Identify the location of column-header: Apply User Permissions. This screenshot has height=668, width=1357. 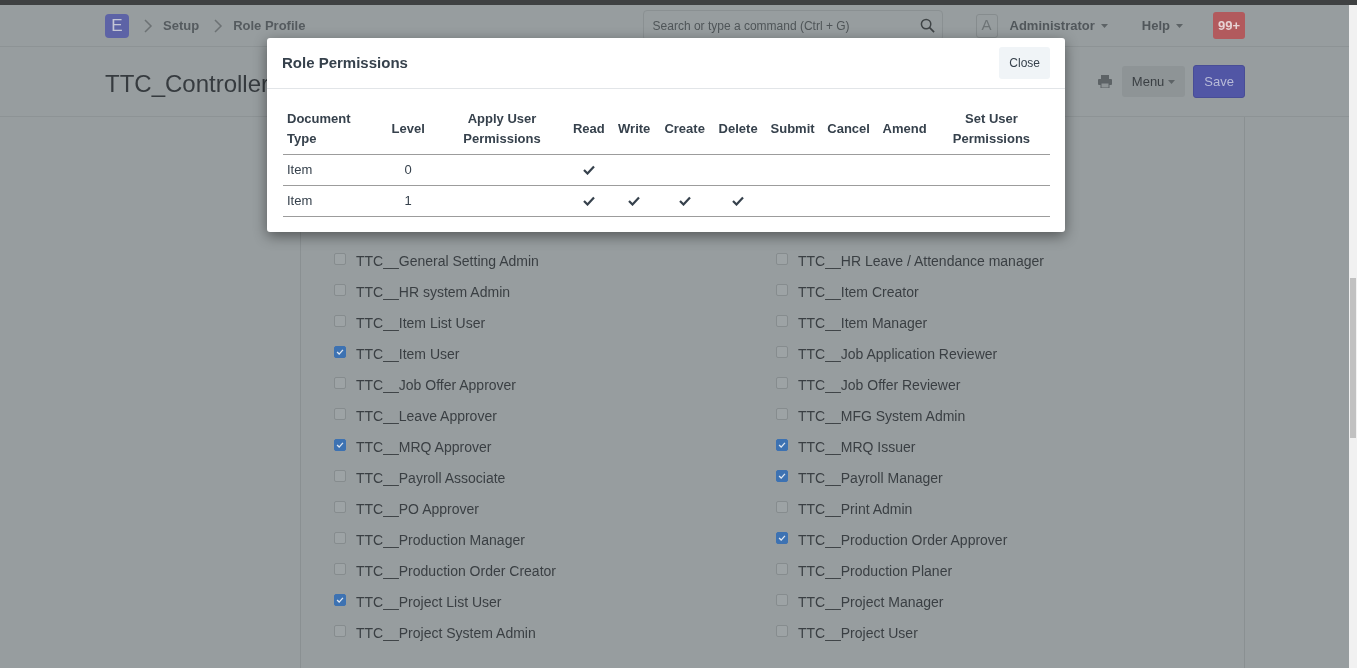
(502, 129).